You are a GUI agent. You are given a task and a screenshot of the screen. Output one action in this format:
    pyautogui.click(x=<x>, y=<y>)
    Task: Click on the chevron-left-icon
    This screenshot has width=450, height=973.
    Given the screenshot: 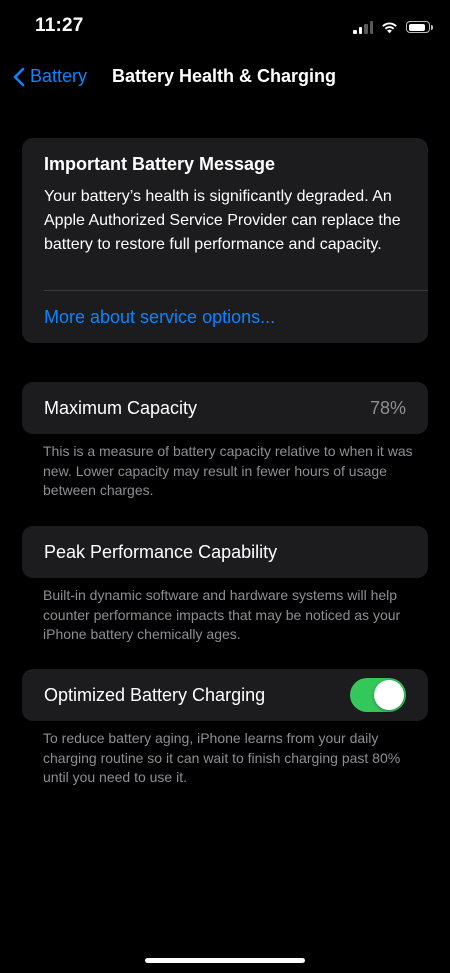 What is the action you would take?
    pyautogui.click(x=19, y=76)
    